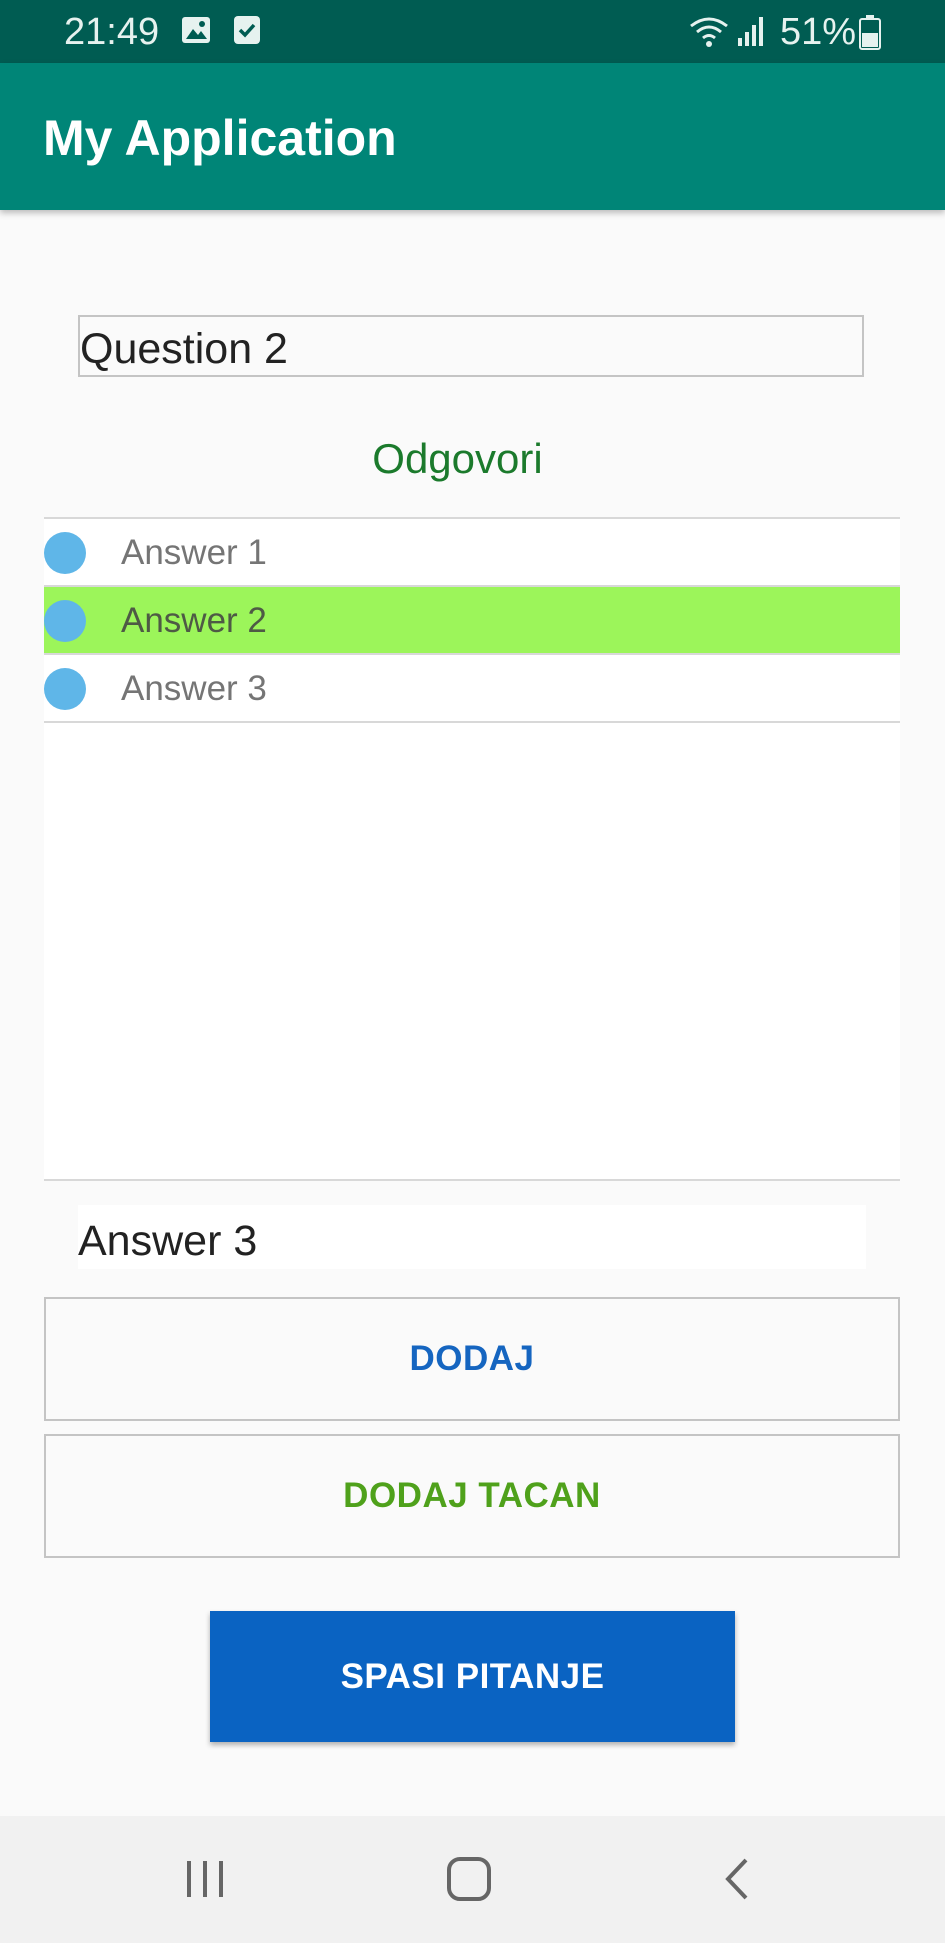  What do you see at coordinates (737, 1881) in the screenshot?
I see `back-icon` at bounding box center [737, 1881].